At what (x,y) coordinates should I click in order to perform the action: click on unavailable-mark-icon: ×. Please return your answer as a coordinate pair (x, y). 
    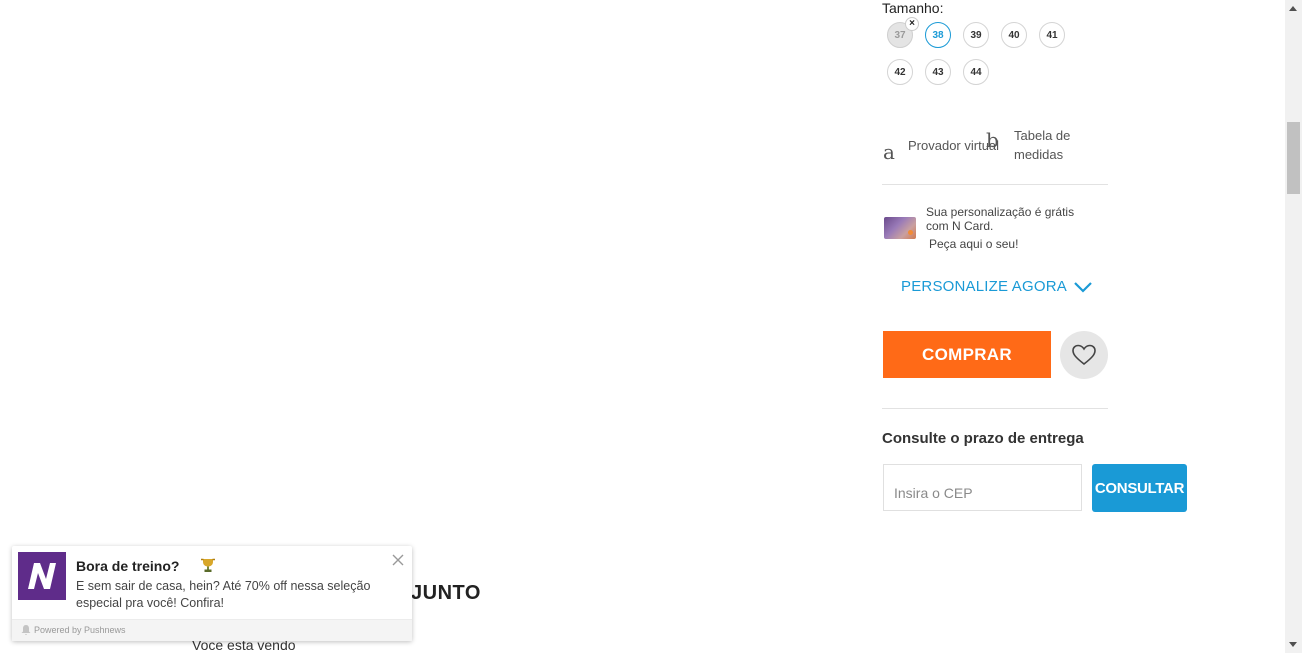
    Looking at the image, I should click on (912, 24).